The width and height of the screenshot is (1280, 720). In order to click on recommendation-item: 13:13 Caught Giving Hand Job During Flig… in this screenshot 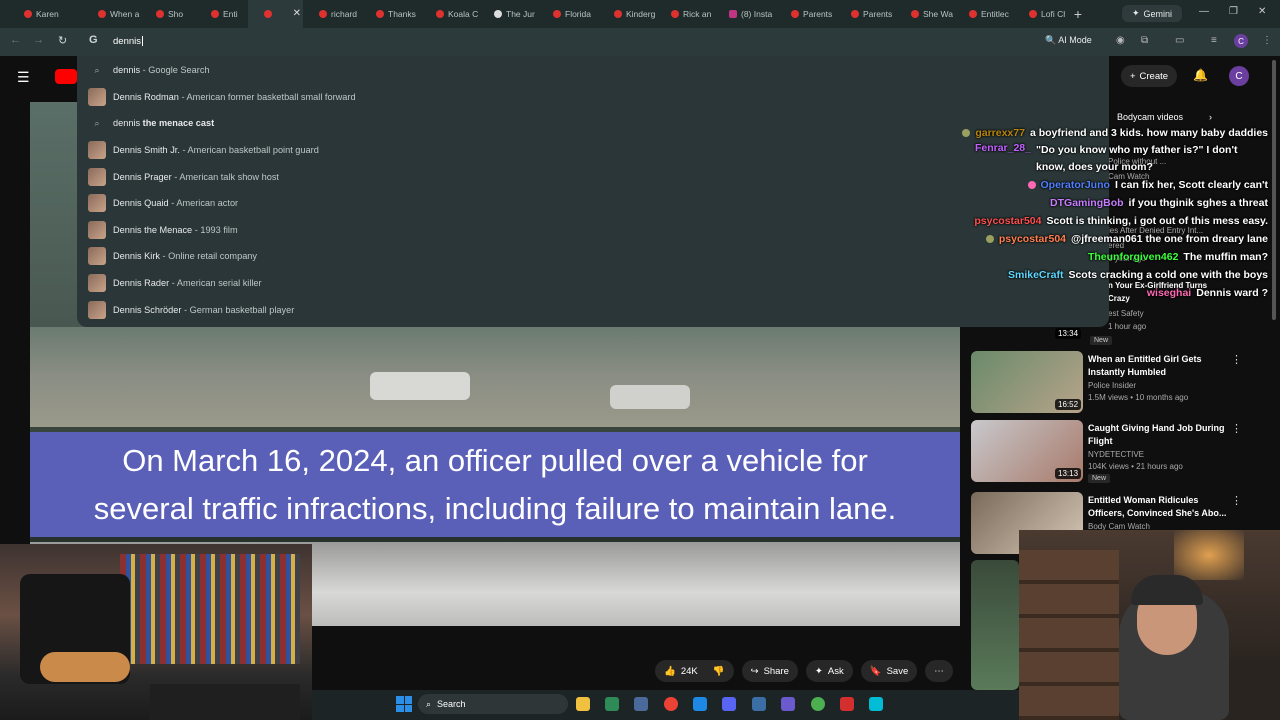, I will do `click(1121, 453)`.